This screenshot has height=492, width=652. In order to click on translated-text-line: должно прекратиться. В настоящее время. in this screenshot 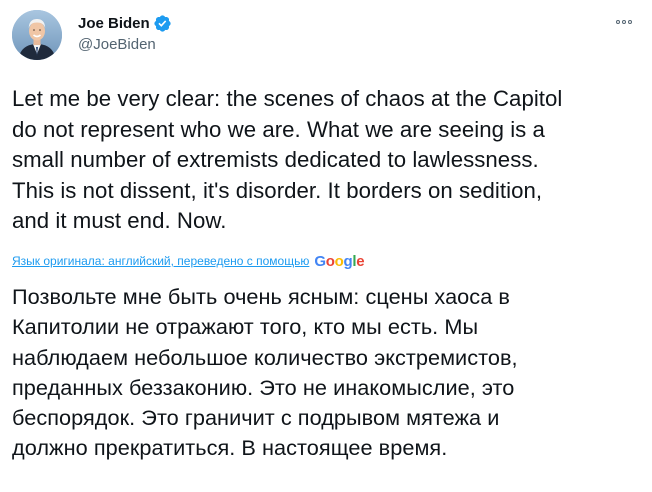, I will do `click(230, 448)`.